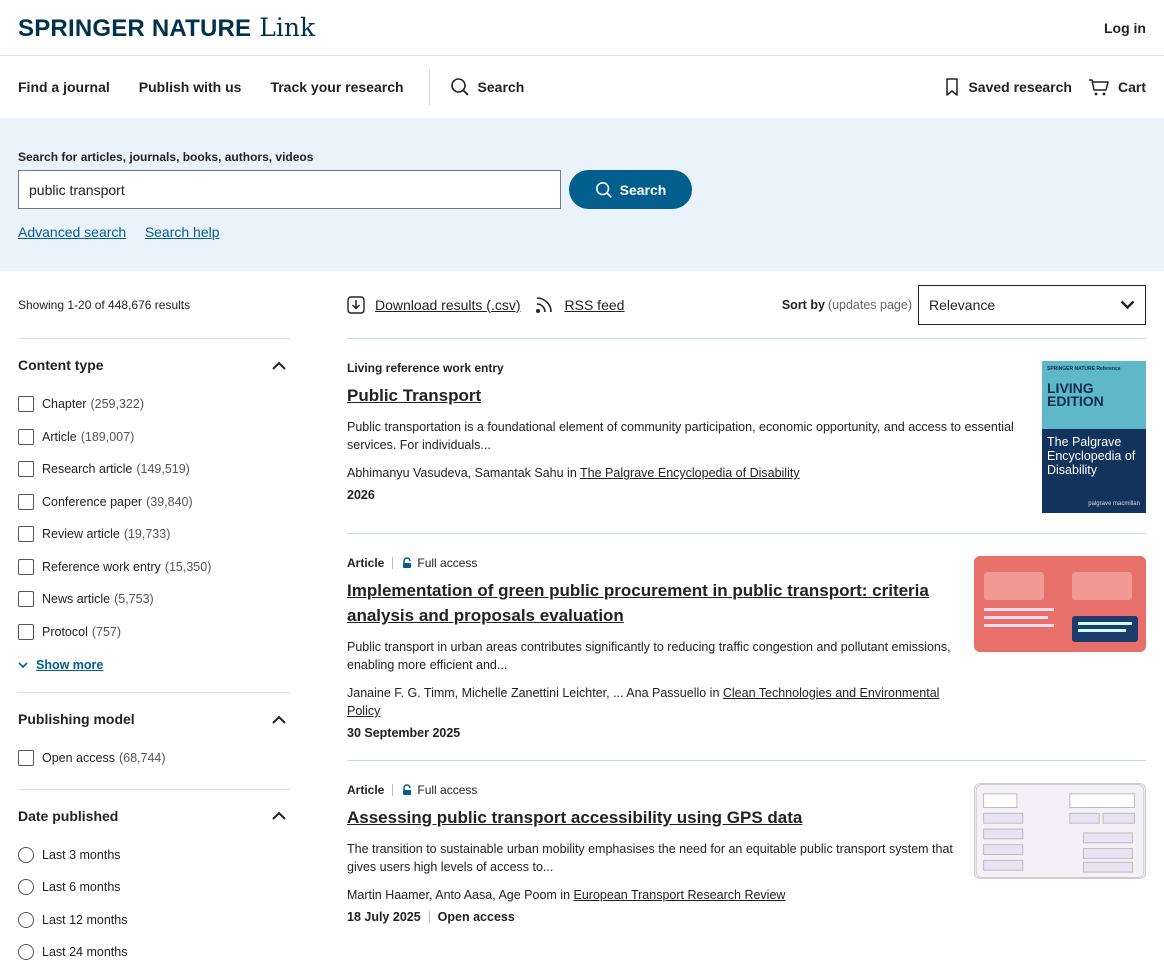 Image resolution: width=1164 pixels, height=980 pixels. Describe the element at coordinates (81, 854) in the screenshot. I see `option-label: Last 3 months` at that location.